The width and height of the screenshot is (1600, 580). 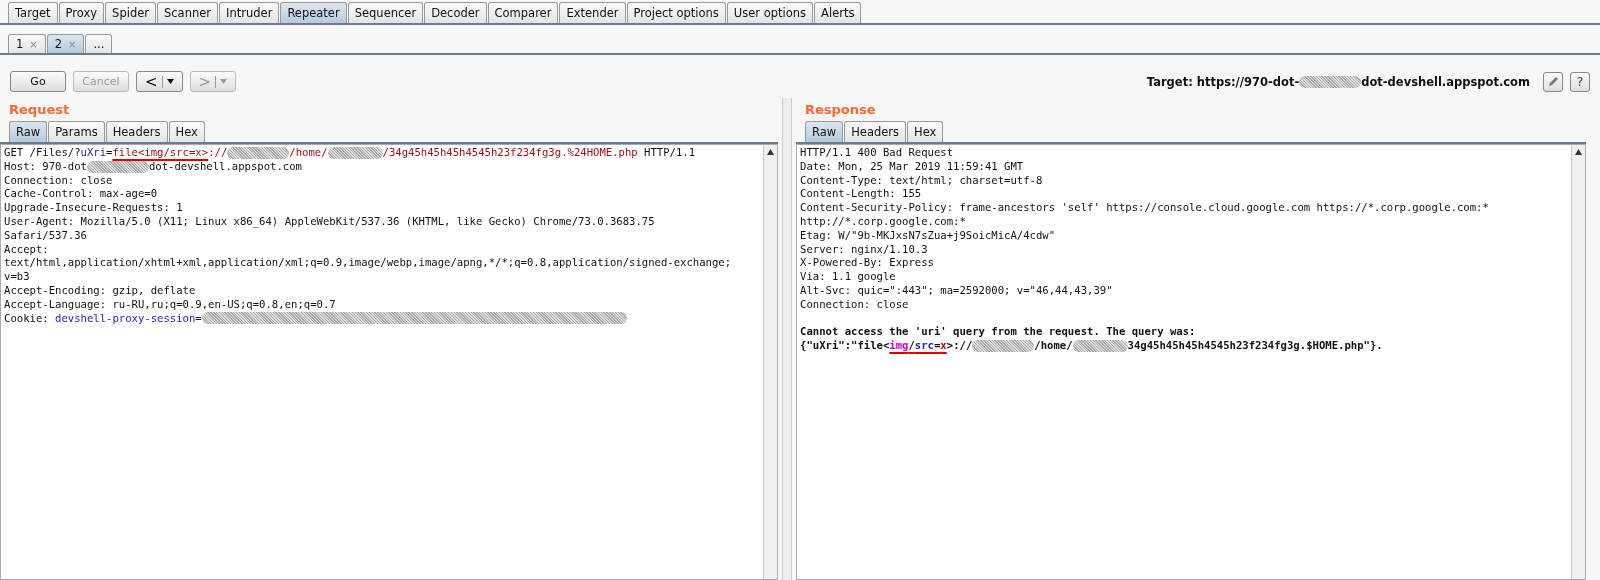 I want to click on code-text: /, so click(x=911, y=346).